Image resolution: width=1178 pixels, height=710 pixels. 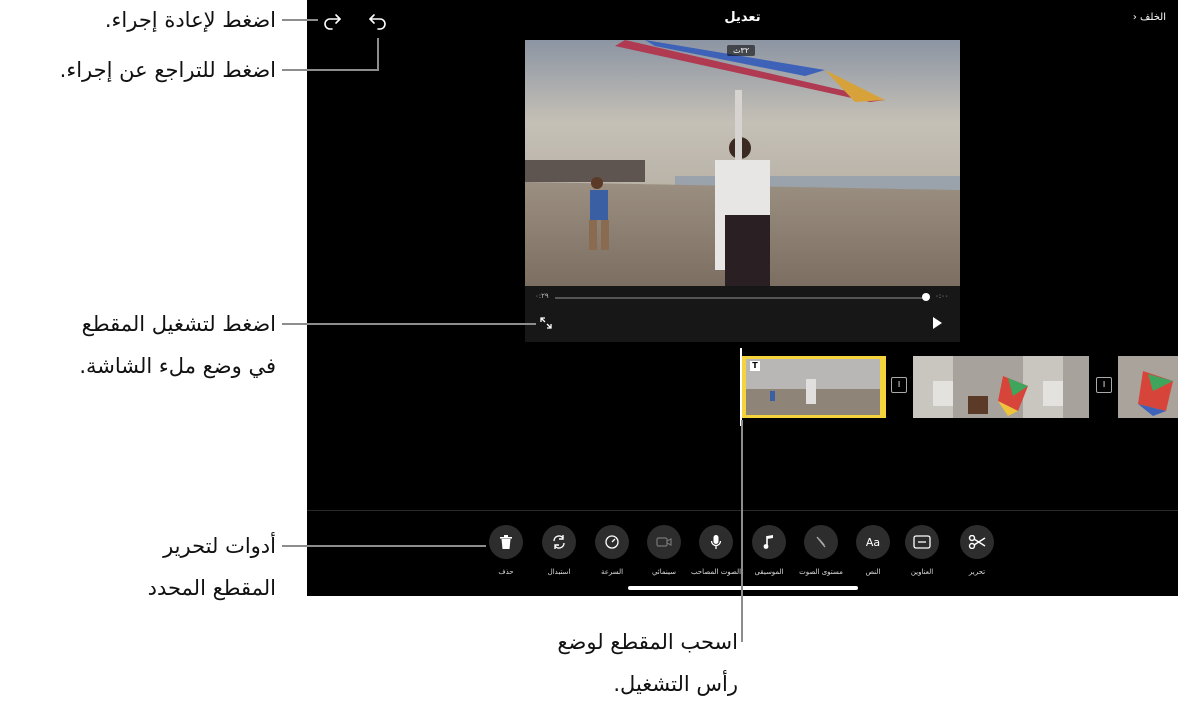 I want to click on redo-icon, so click(x=332, y=21).